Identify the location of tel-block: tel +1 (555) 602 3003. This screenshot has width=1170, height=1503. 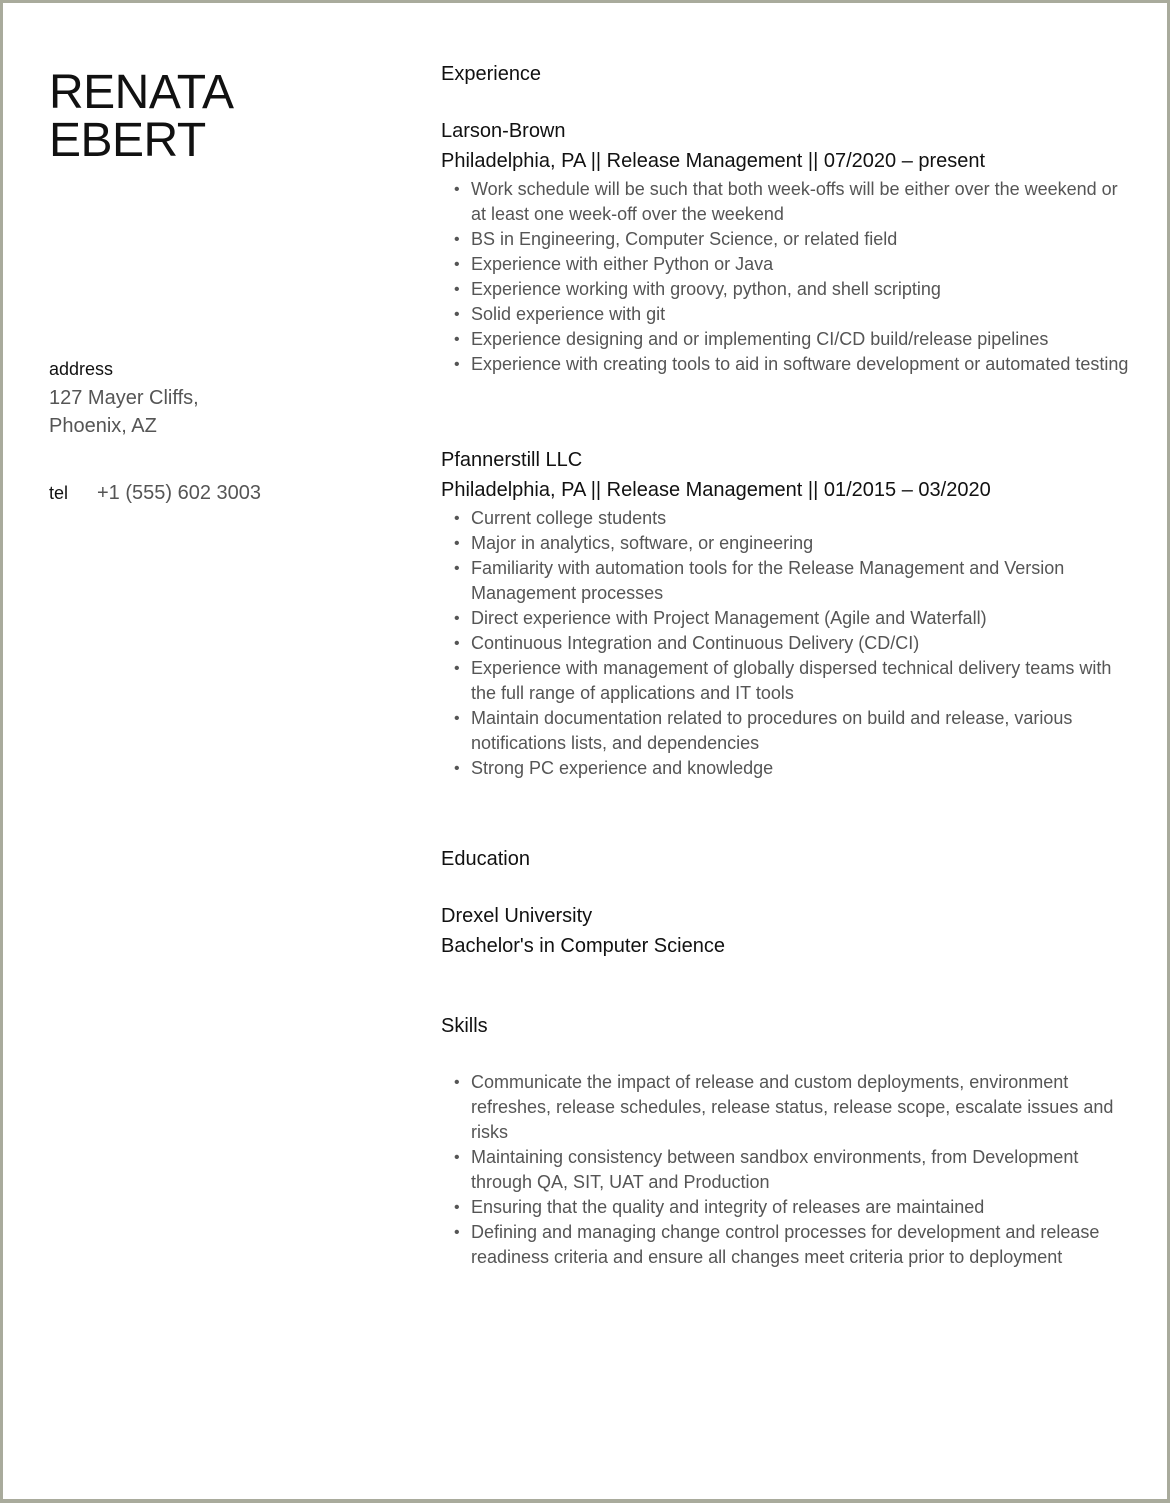
(155, 493).